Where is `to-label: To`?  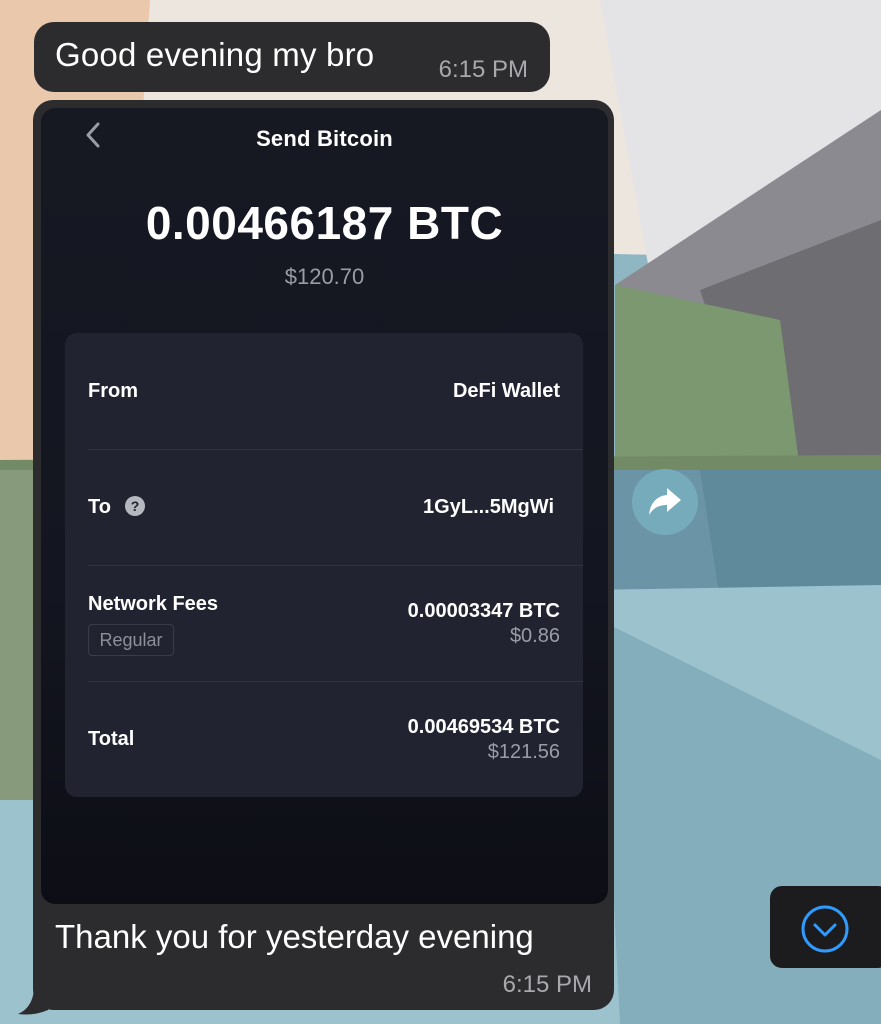 to-label: To is located at coordinates (99, 507).